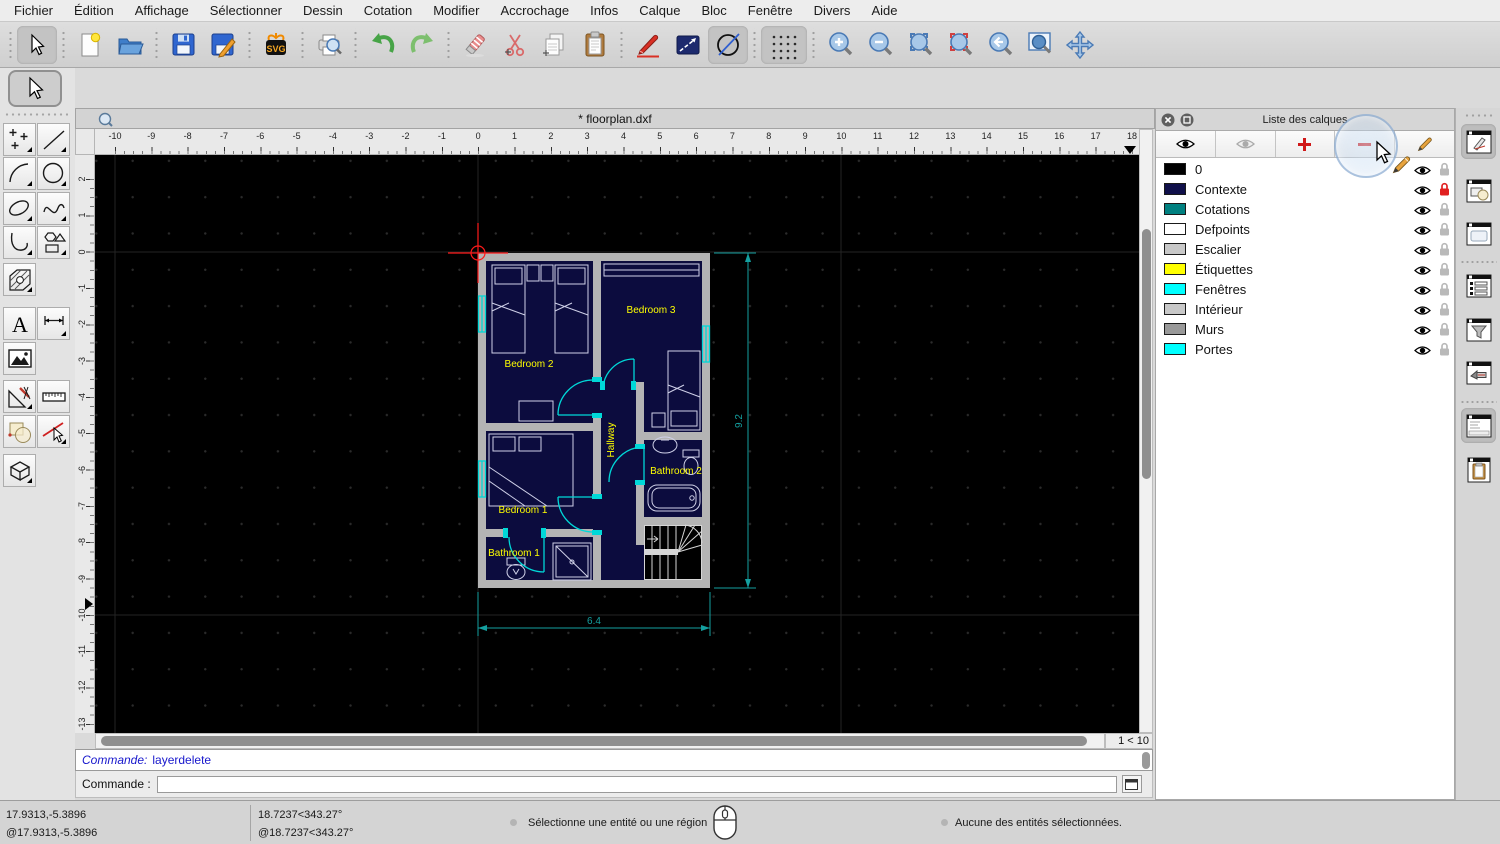 The image size is (1500, 844). What do you see at coordinates (1305, 349) in the screenshot?
I see `layer-row: Portes` at bounding box center [1305, 349].